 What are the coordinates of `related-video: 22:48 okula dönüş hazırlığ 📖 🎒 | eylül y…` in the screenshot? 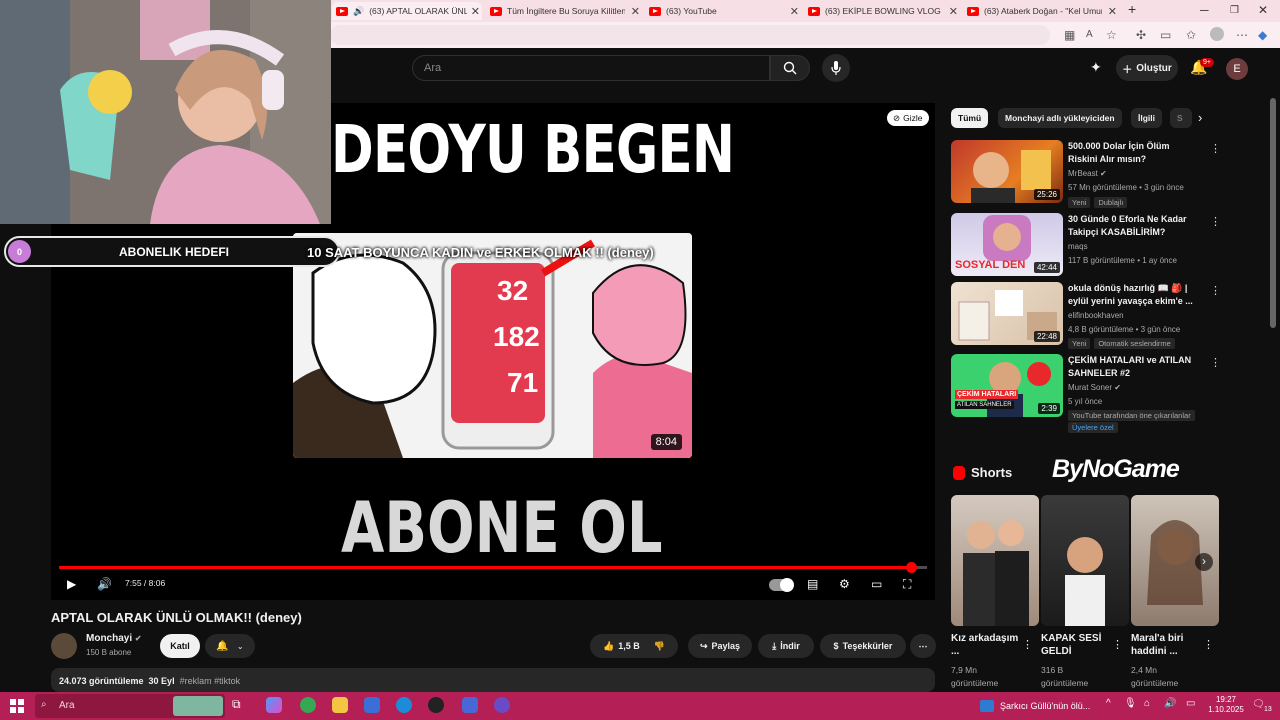 It's located at (1086, 315).